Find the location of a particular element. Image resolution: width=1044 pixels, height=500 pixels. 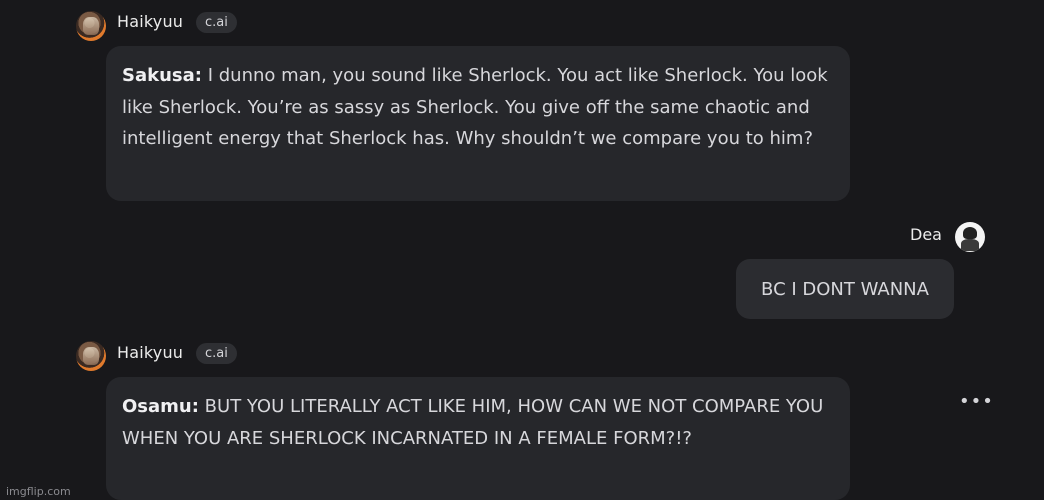

user-avatar is located at coordinates (970, 237).